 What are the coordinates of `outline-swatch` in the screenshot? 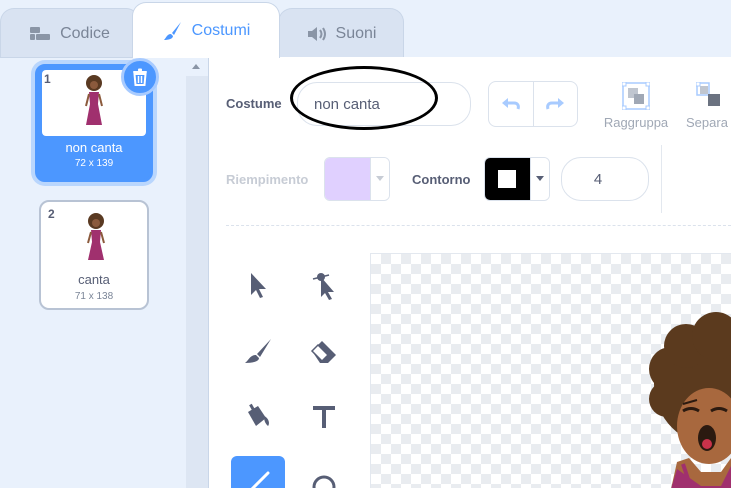 It's located at (507, 179).